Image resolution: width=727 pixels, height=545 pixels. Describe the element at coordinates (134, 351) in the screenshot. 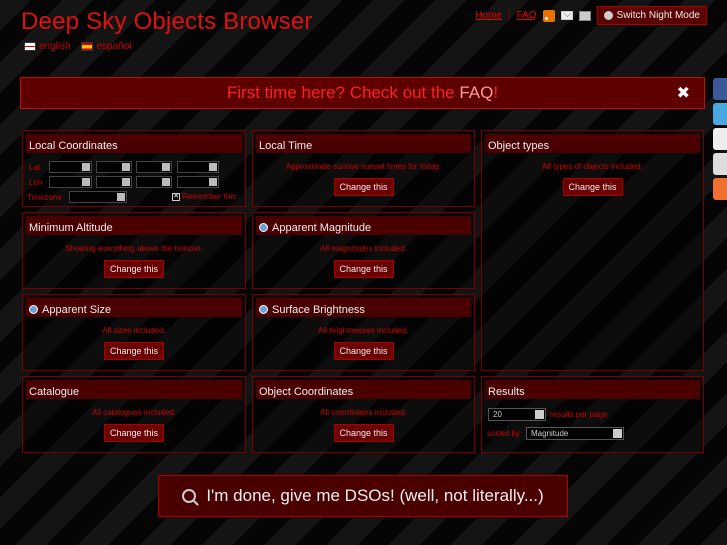

I see `change-apparent-size-button: Change this` at that location.